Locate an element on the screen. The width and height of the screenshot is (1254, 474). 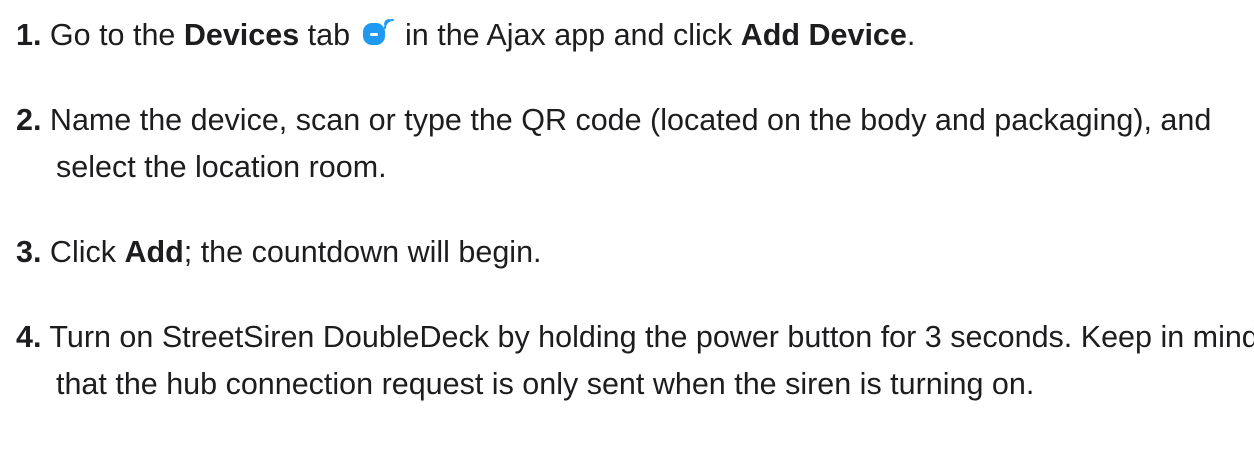
step-number: 3. is located at coordinates (29, 252).